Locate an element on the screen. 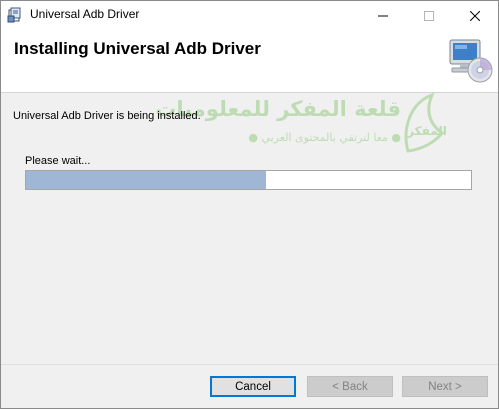 The width and height of the screenshot is (499, 409). maximize-icon is located at coordinates (429, 15).